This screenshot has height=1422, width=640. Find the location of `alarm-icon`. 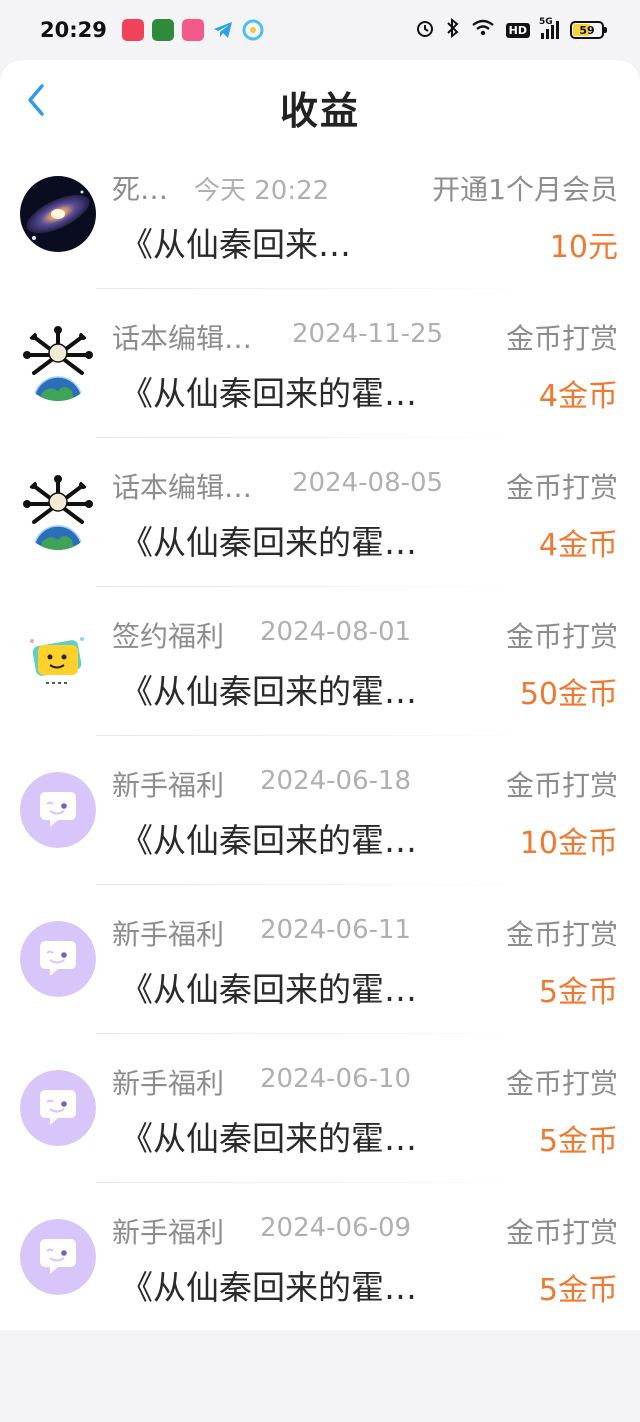

alarm-icon is located at coordinates (425, 30).